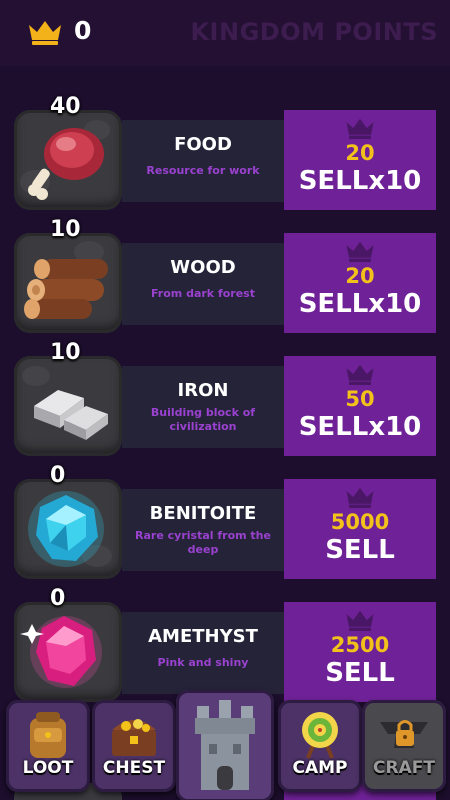 The image size is (450, 800). Describe the element at coordinates (48, 768) in the screenshot. I see `nav-loot-label: LOOT` at that location.